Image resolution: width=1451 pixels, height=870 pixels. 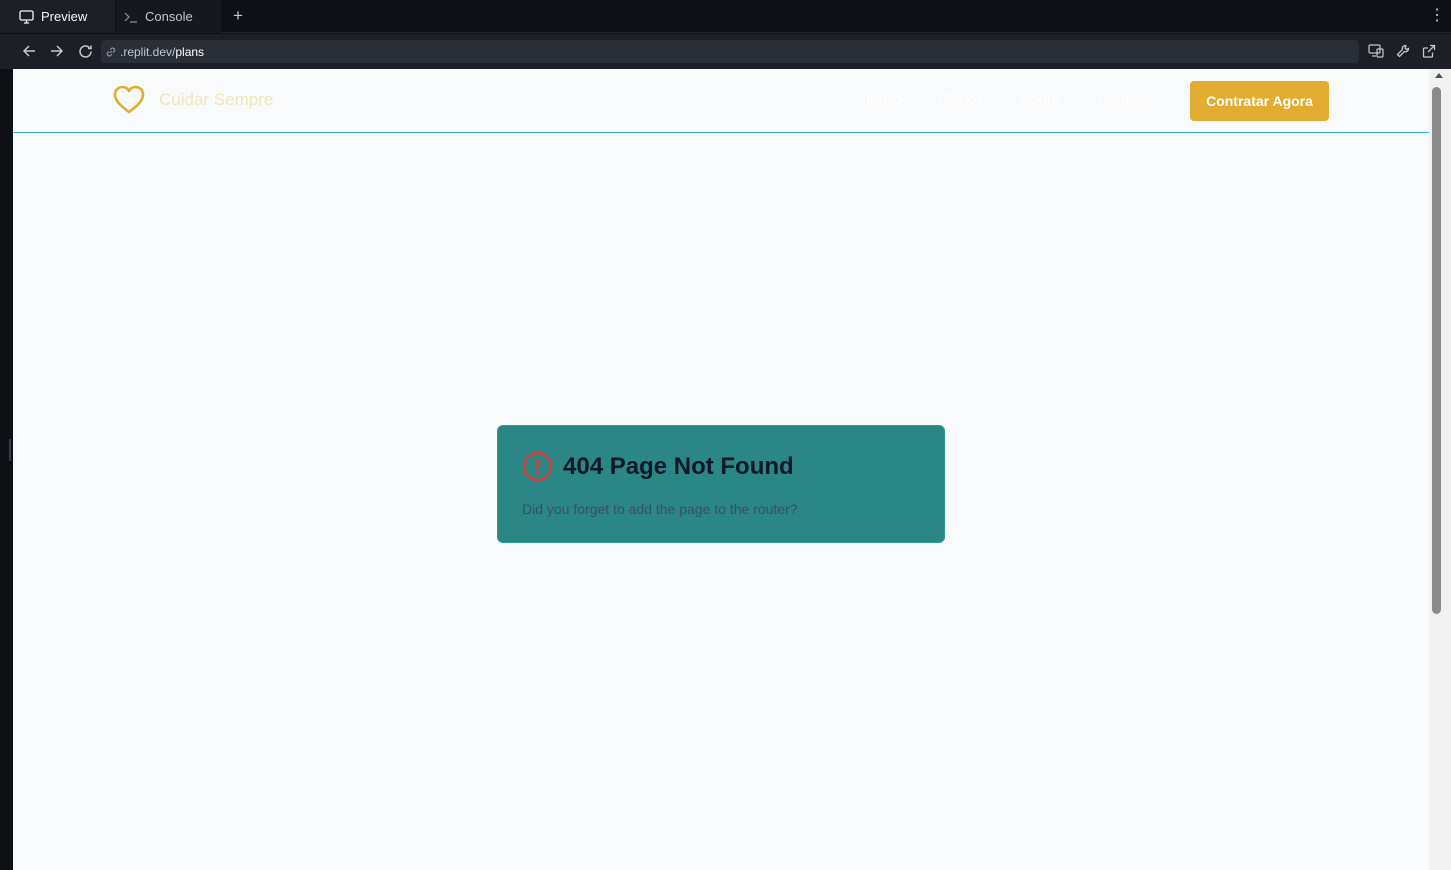 What do you see at coordinates (148, 51) in the screenshot?
I see `url-host: .replit.dev/` at bounding box center [148, 51].